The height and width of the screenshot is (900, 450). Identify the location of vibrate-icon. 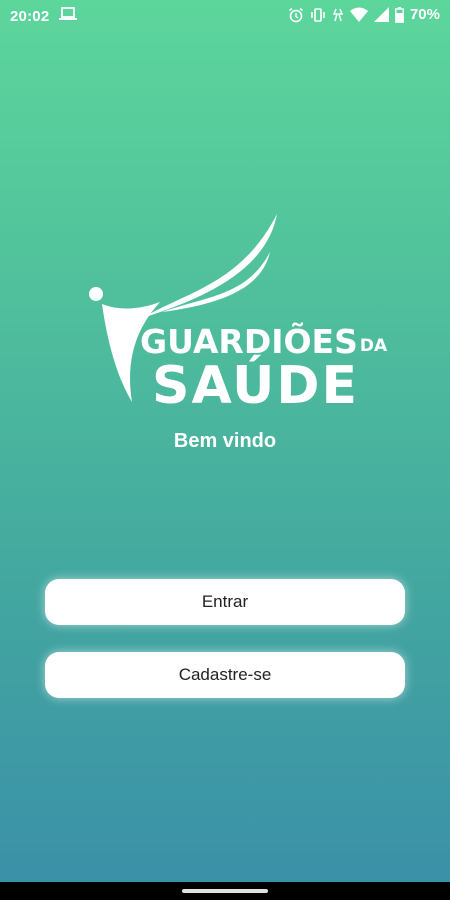
(318, 15).